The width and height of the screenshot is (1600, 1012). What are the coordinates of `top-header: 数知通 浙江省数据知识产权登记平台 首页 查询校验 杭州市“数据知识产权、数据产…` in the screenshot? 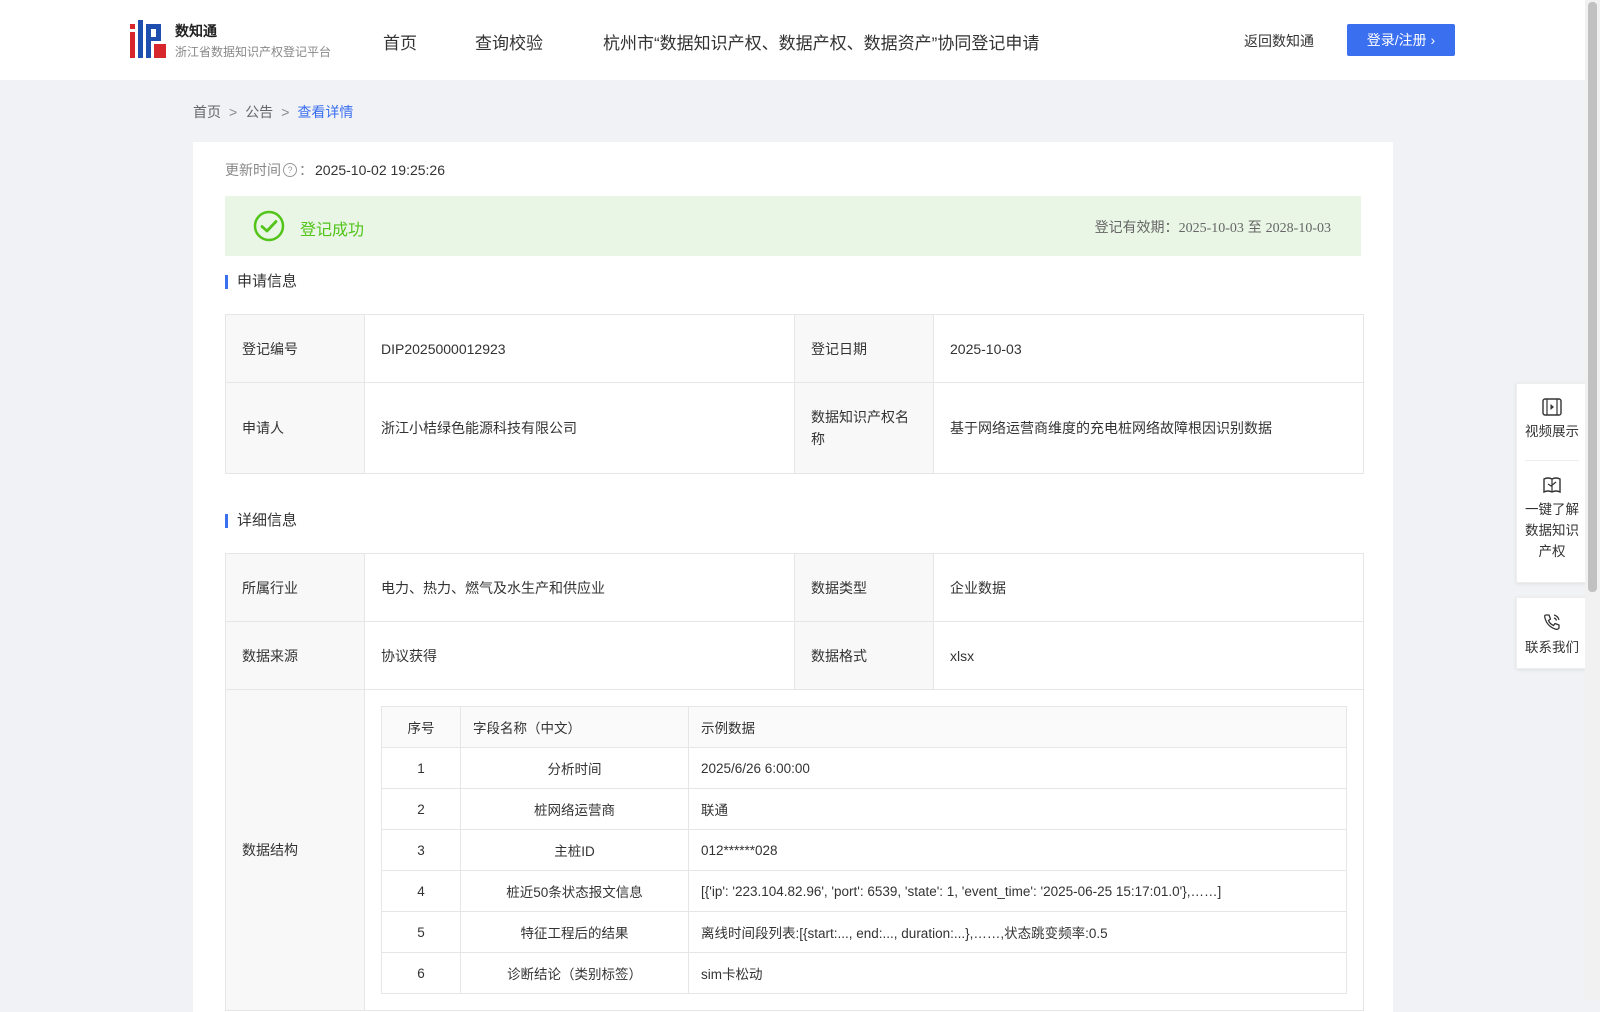 It's located at (792, 40).